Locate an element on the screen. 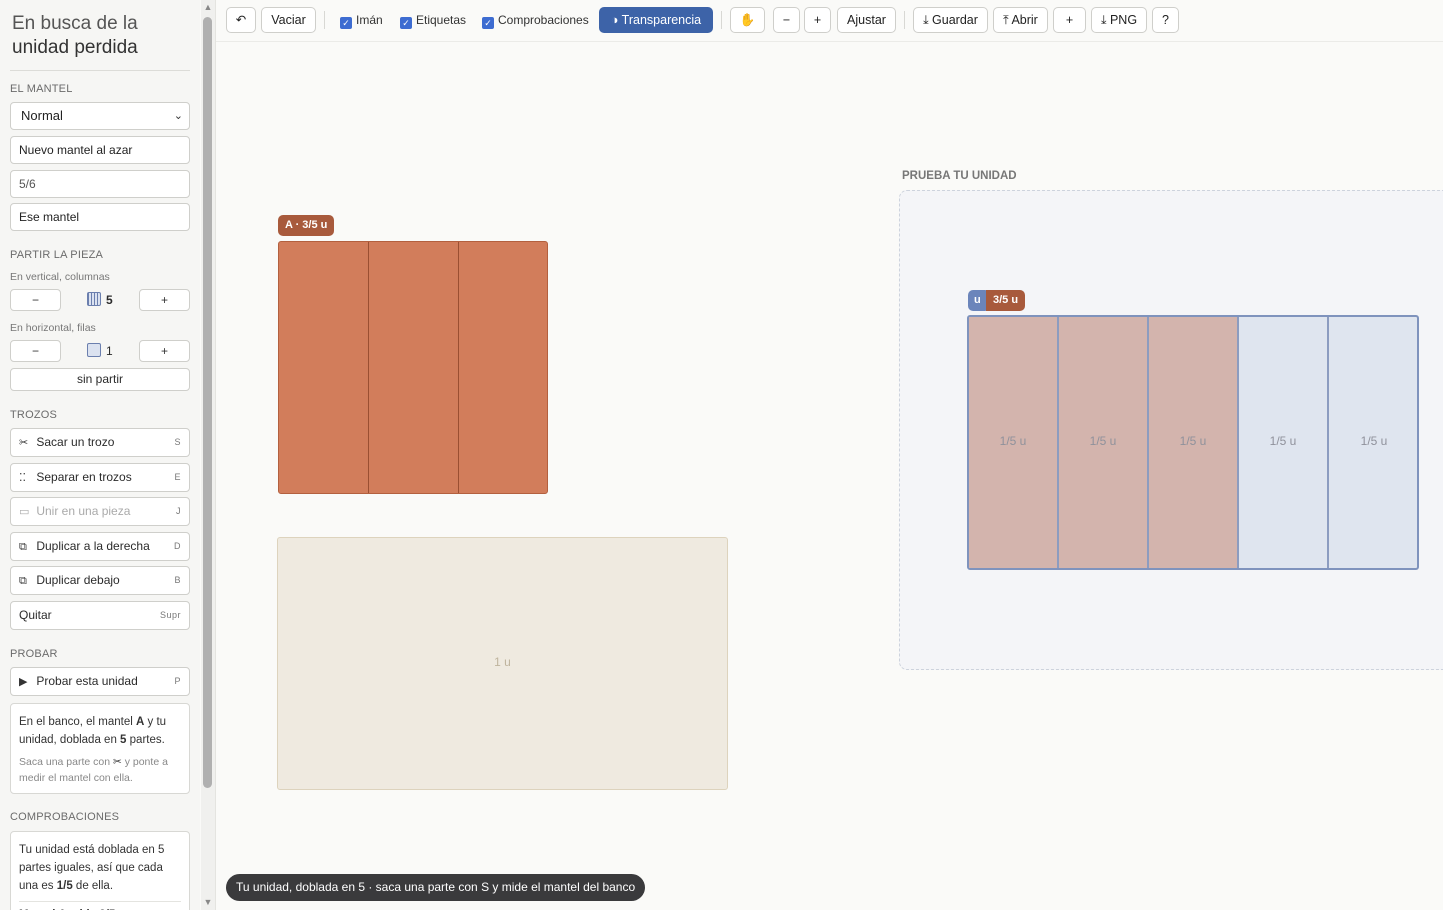 This screenshot has height=910, width=1443. etiquetas-label: Etiquetas is located at coordinates (441, 20).